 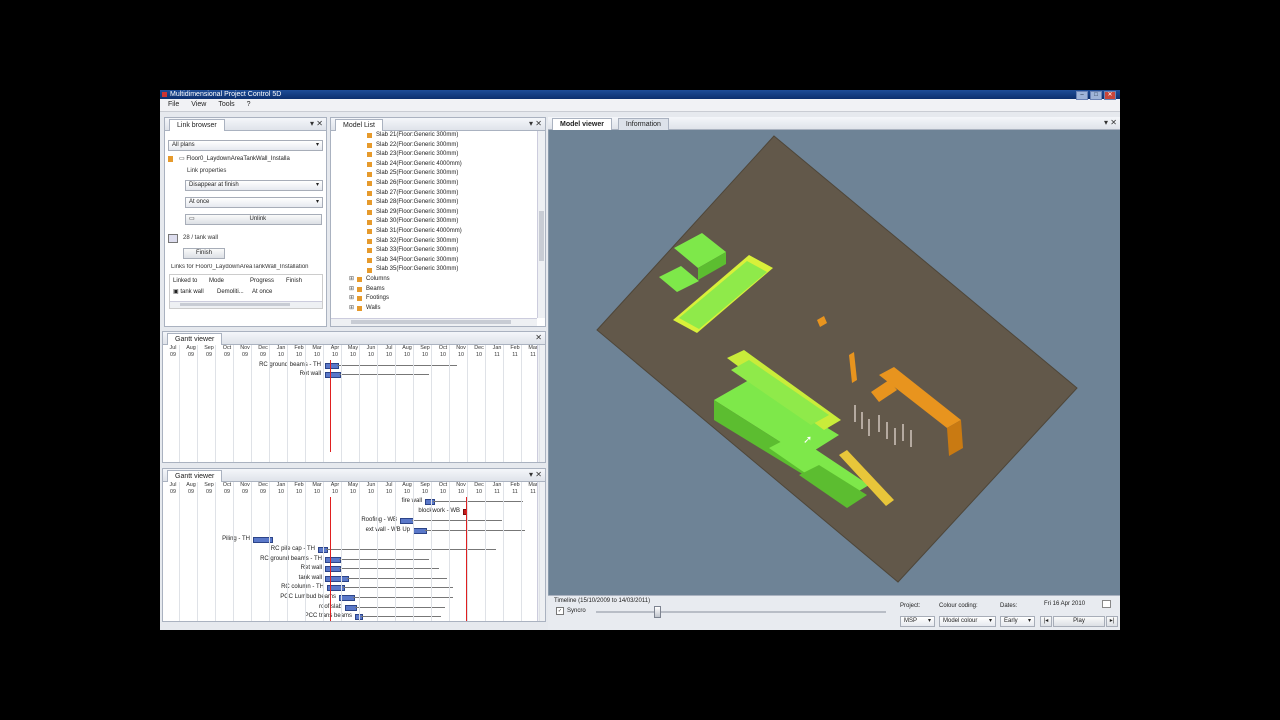 What do you see at coordinates (249, 105) in the screenshot?
I see `menu-help: ?` at bounding box center [249, 105].